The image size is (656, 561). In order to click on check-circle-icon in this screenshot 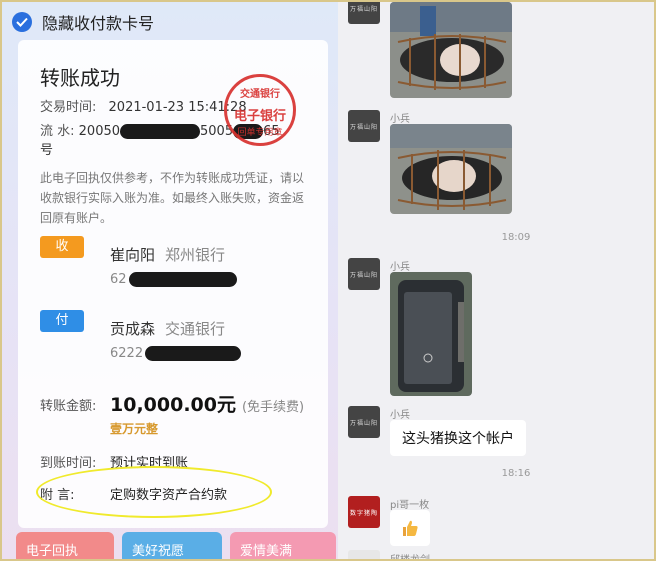, I will do `click(22, 22)`.